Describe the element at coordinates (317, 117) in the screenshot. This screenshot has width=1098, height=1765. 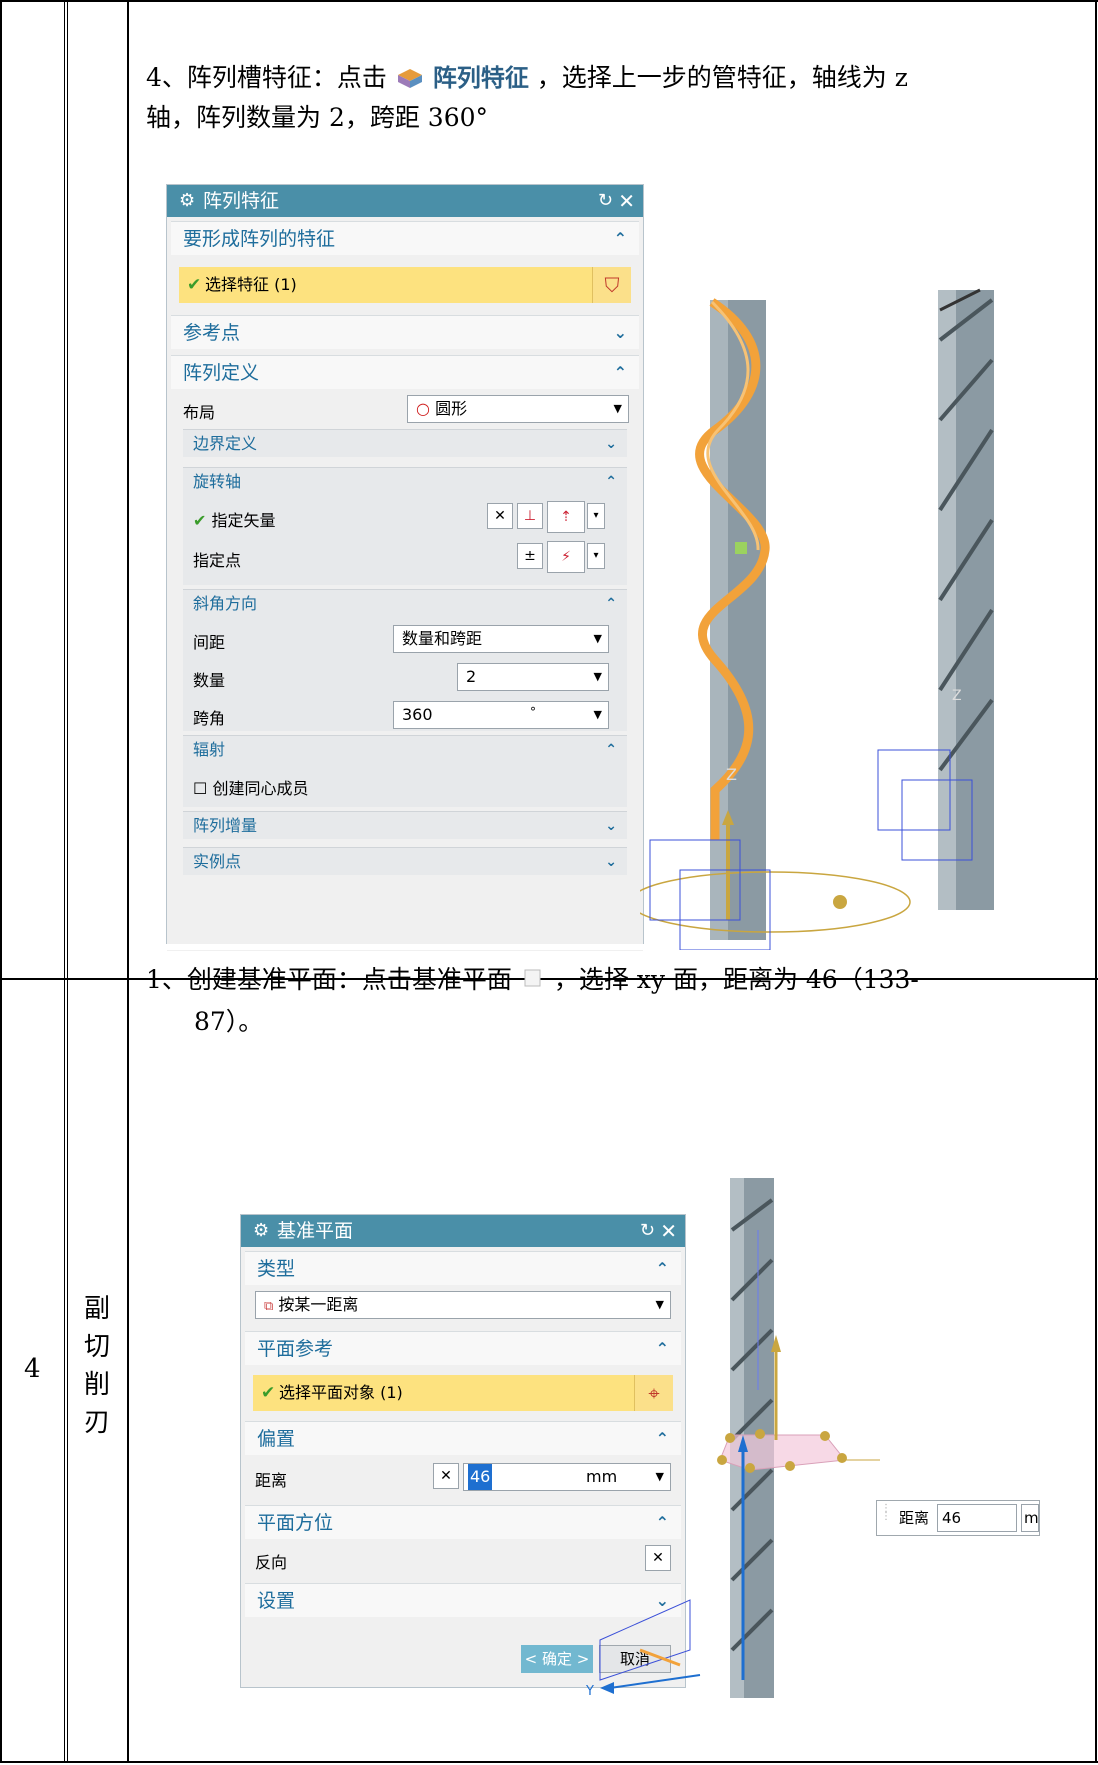
I see `upper-step-line2: 轴，阵列数量为 2，跨距 360°` at that location.